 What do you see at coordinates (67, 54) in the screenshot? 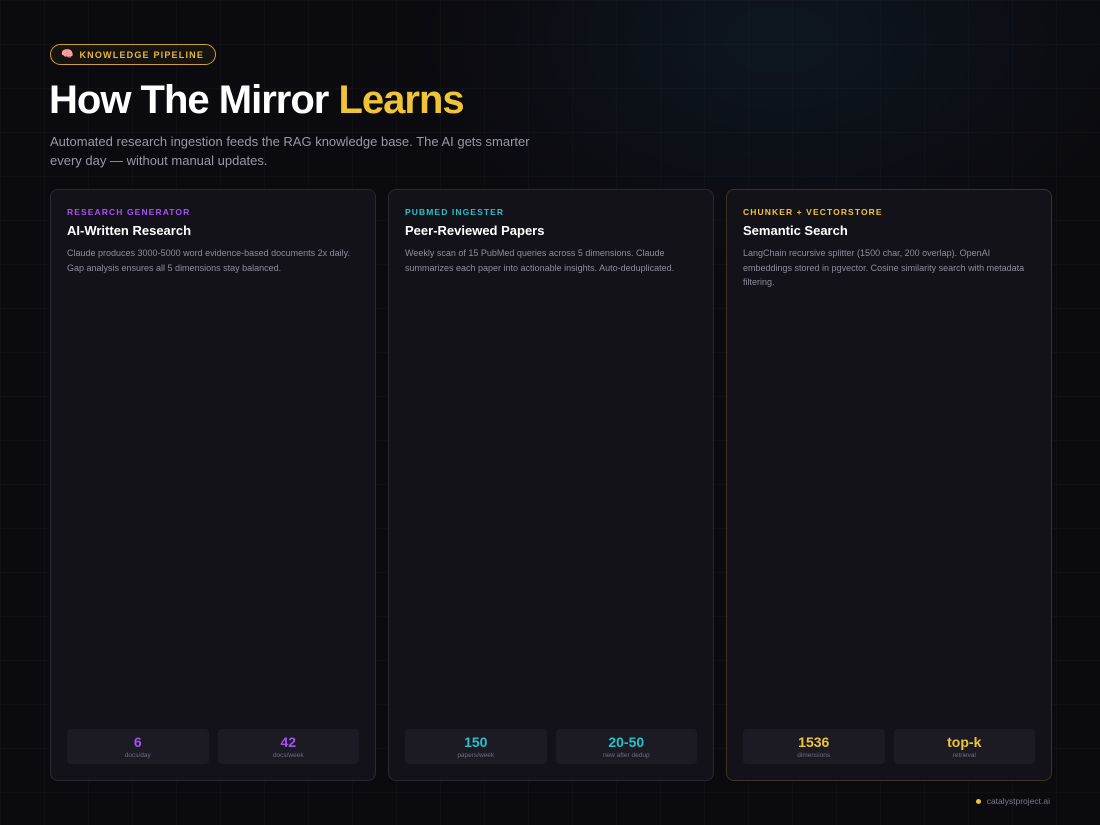
I see `brain-icon: 🧠` at bounding box center [67, 54].